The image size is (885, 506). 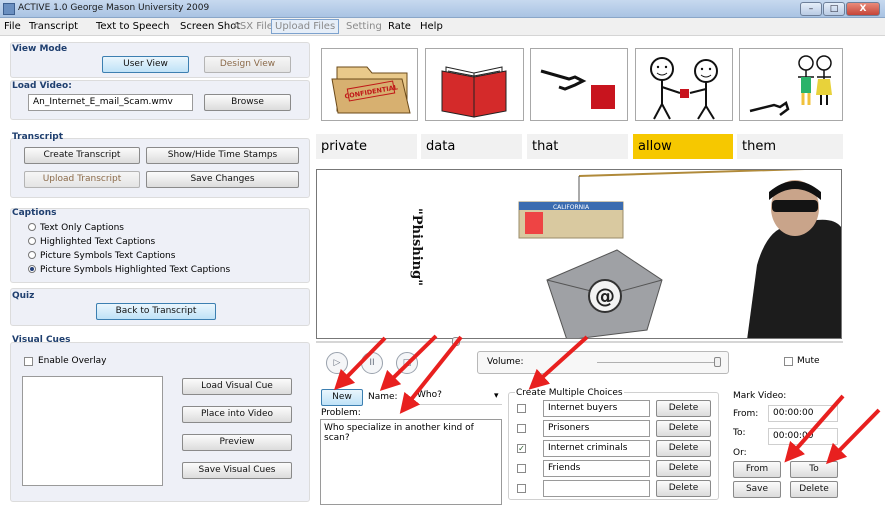 I want to click on arrow-to-new-button, so click(x=360, y=363).